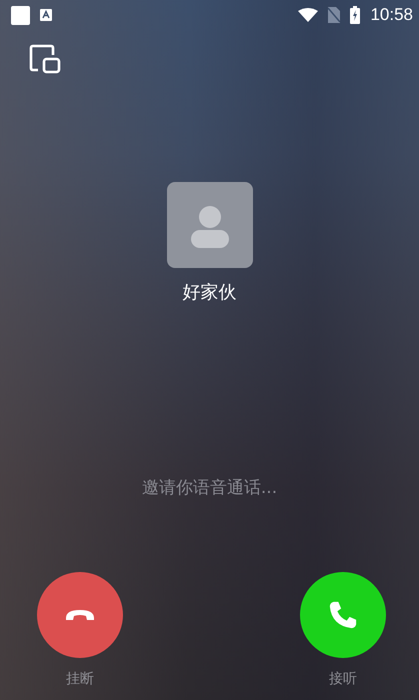 The width and height of the screenshot is (419, 700). I want to click on notification-icon, so click(20, 15).